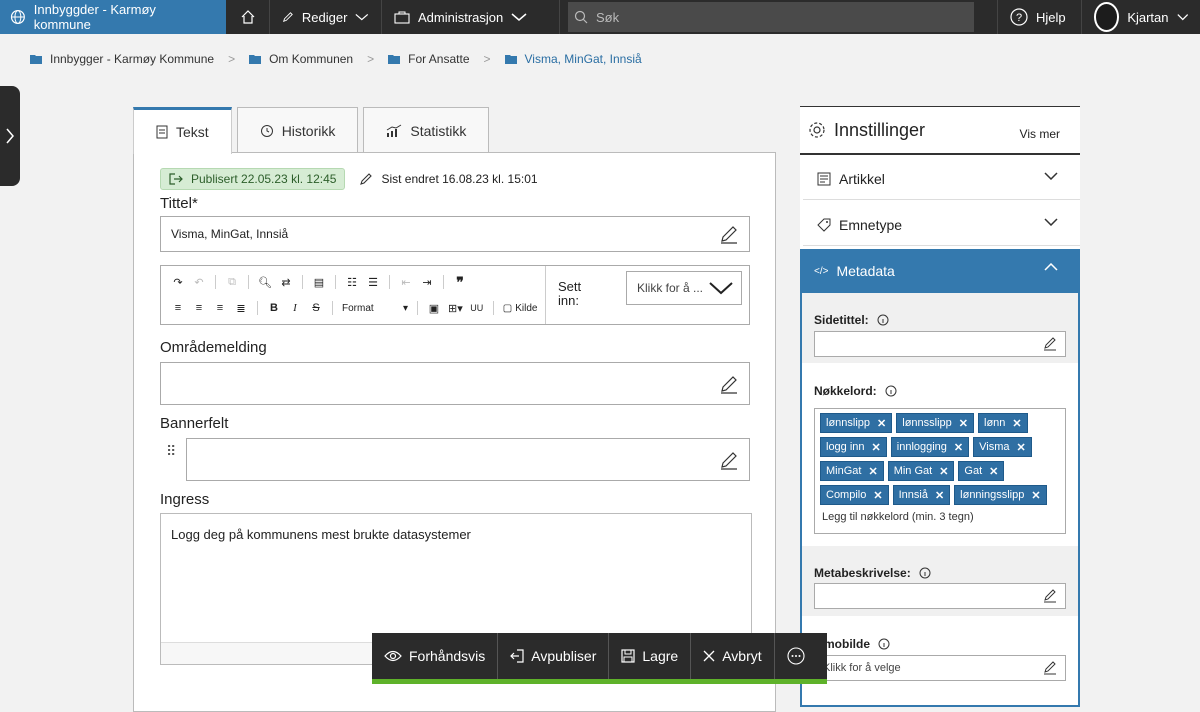  What do you see at coordinates (406, 282) in the screenshot?
I see `outdent-icon: ⇤` at bounding box center [406, 282].